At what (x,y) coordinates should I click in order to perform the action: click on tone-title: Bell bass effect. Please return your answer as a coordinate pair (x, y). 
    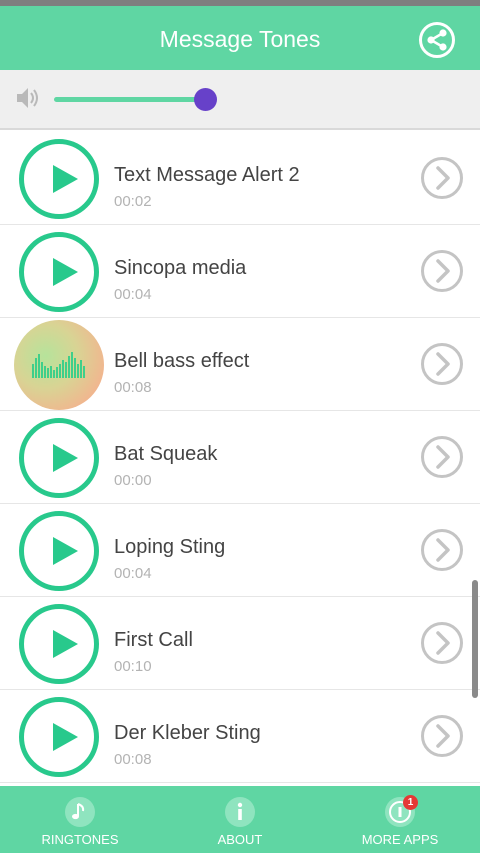
    Looking at the image, I should click on (182, 361).